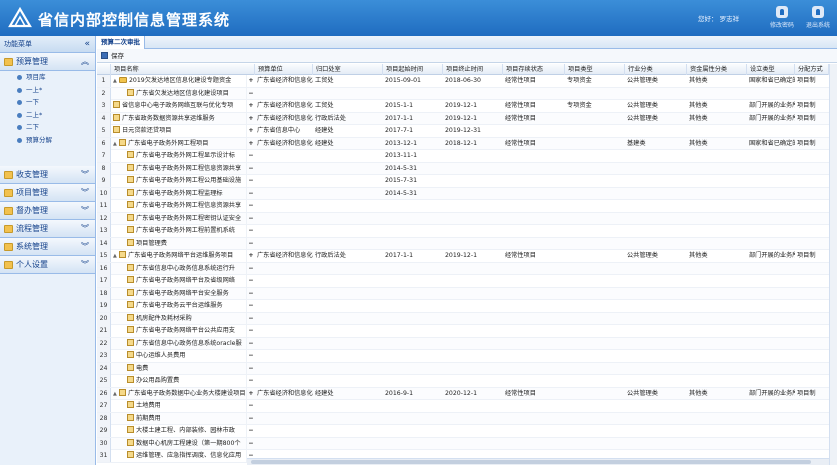 The width and height of the screenshot is (837, 465). What do you see at coordinates (467, 318) in the screenshot?
I see `table-row: 20 机房配件及耗材采购 −` at bounding box center [467, 318].